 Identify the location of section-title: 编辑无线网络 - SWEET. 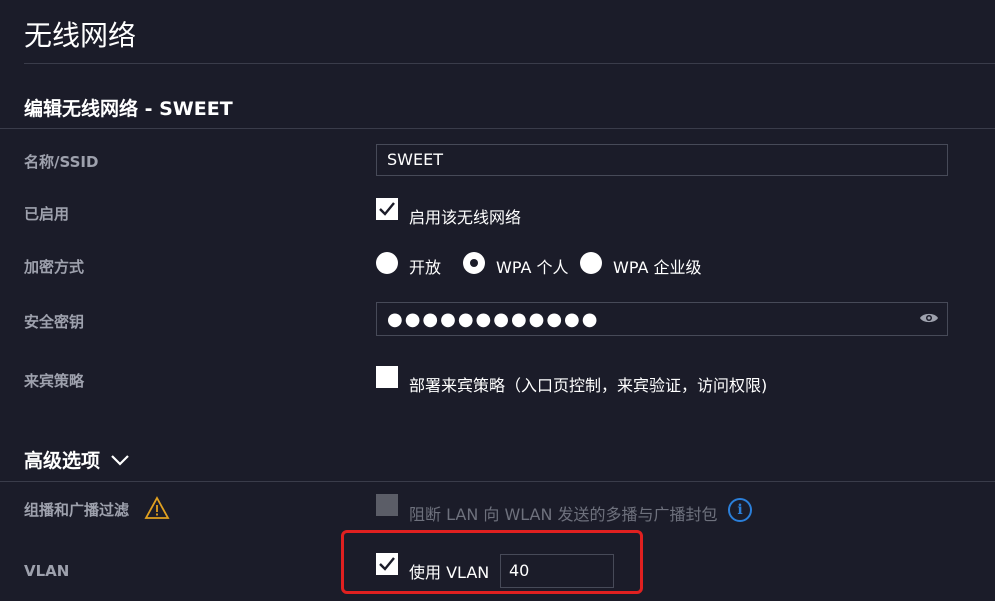
(128, 109).